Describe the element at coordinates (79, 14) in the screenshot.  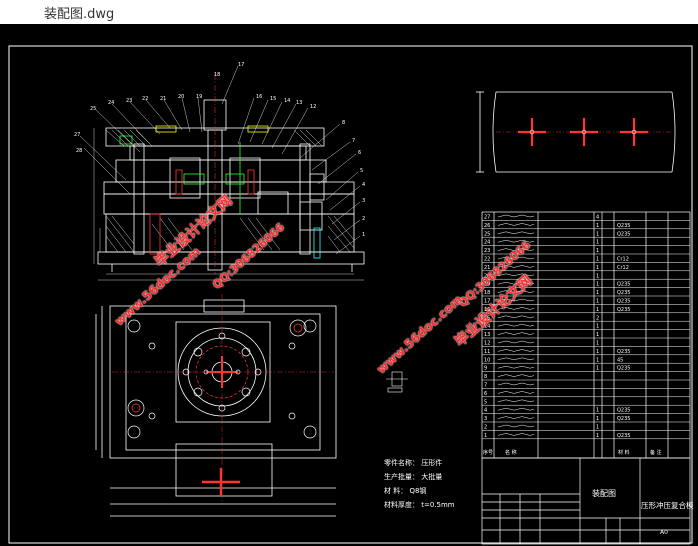
I see `window-title: 装配图.dwg` at that location.